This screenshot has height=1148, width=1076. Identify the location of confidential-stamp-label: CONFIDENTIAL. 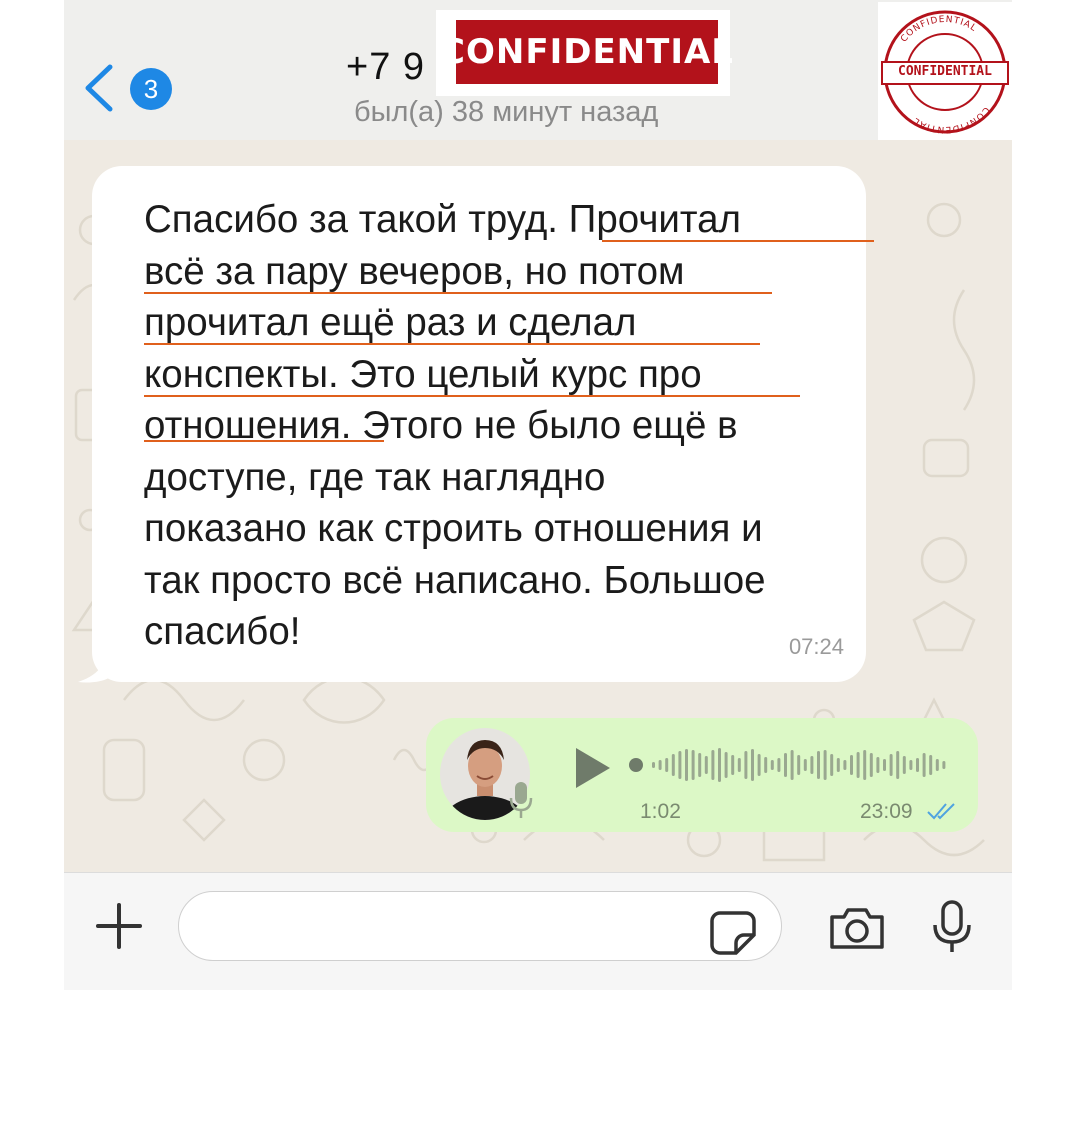
(586, 52).